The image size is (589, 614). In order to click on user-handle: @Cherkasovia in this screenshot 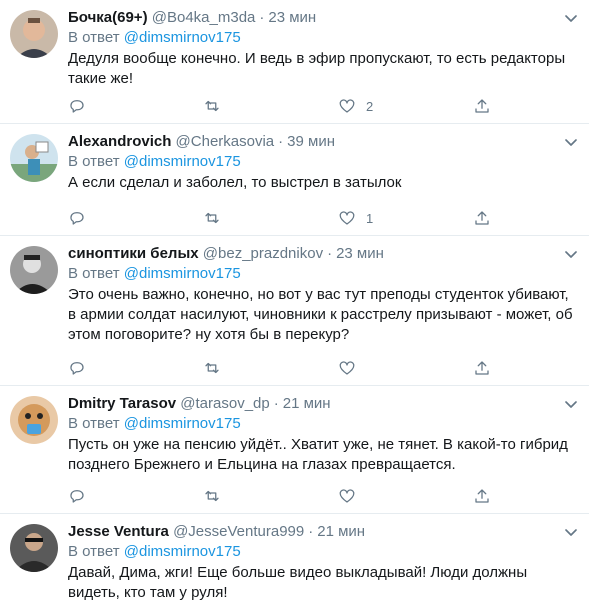, I will do `click(225, 141)`.